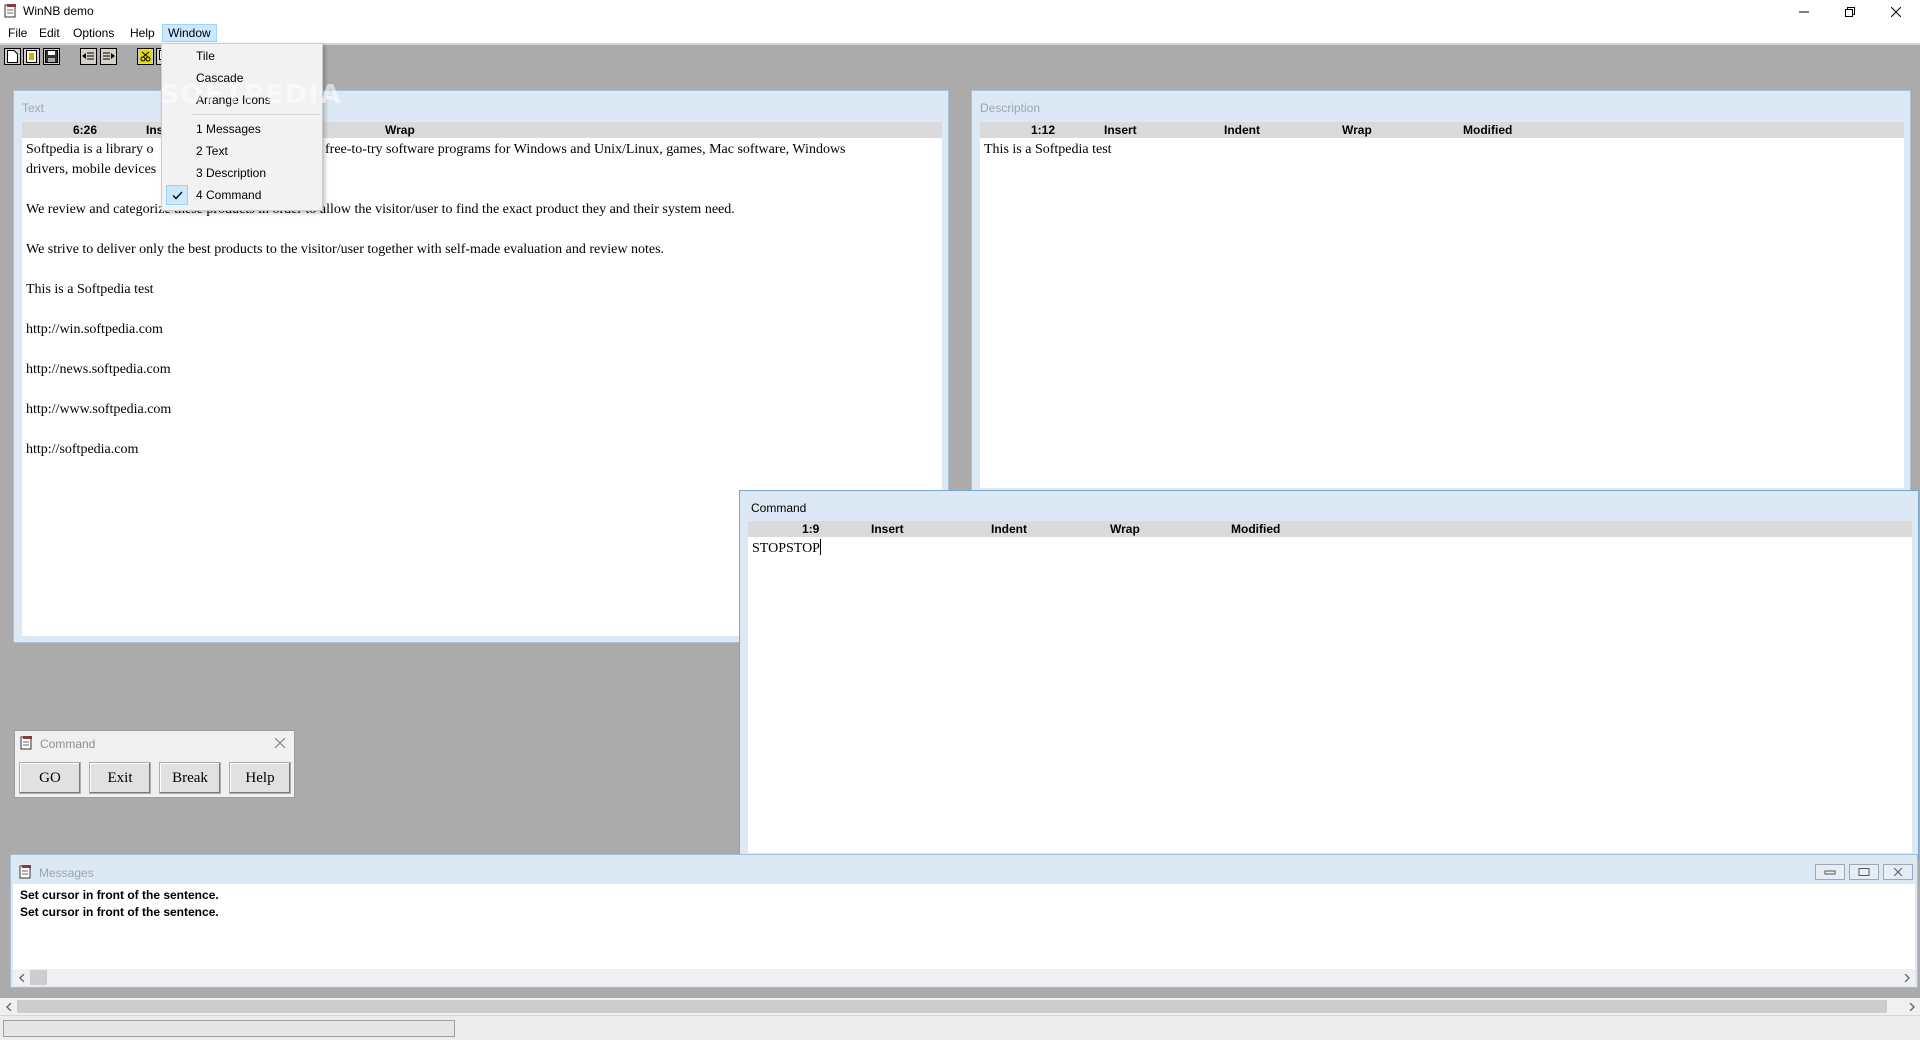  What do you see at coordinates (120, 778) in the screenshot?
I see `exit-button: Exit` at bounding box center [120, 778].